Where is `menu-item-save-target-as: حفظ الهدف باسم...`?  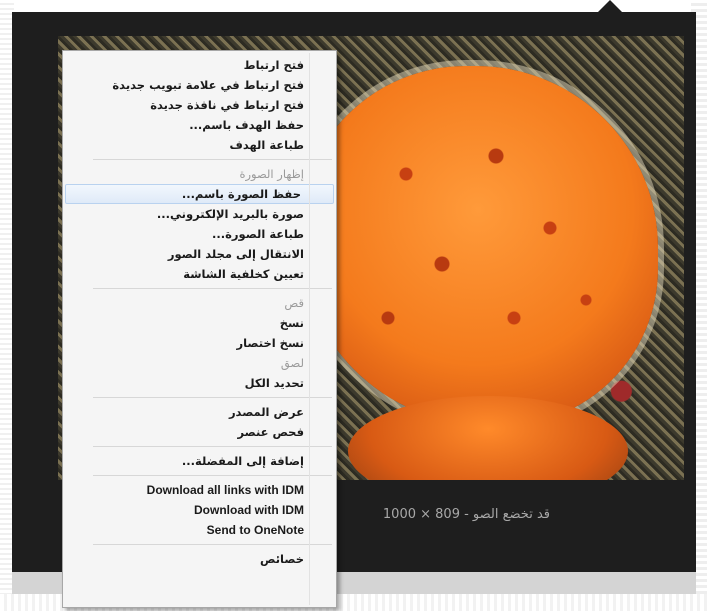
menu-item-save-target-as: حفظ الهدف باسم... is located at coordinates (199, 125).